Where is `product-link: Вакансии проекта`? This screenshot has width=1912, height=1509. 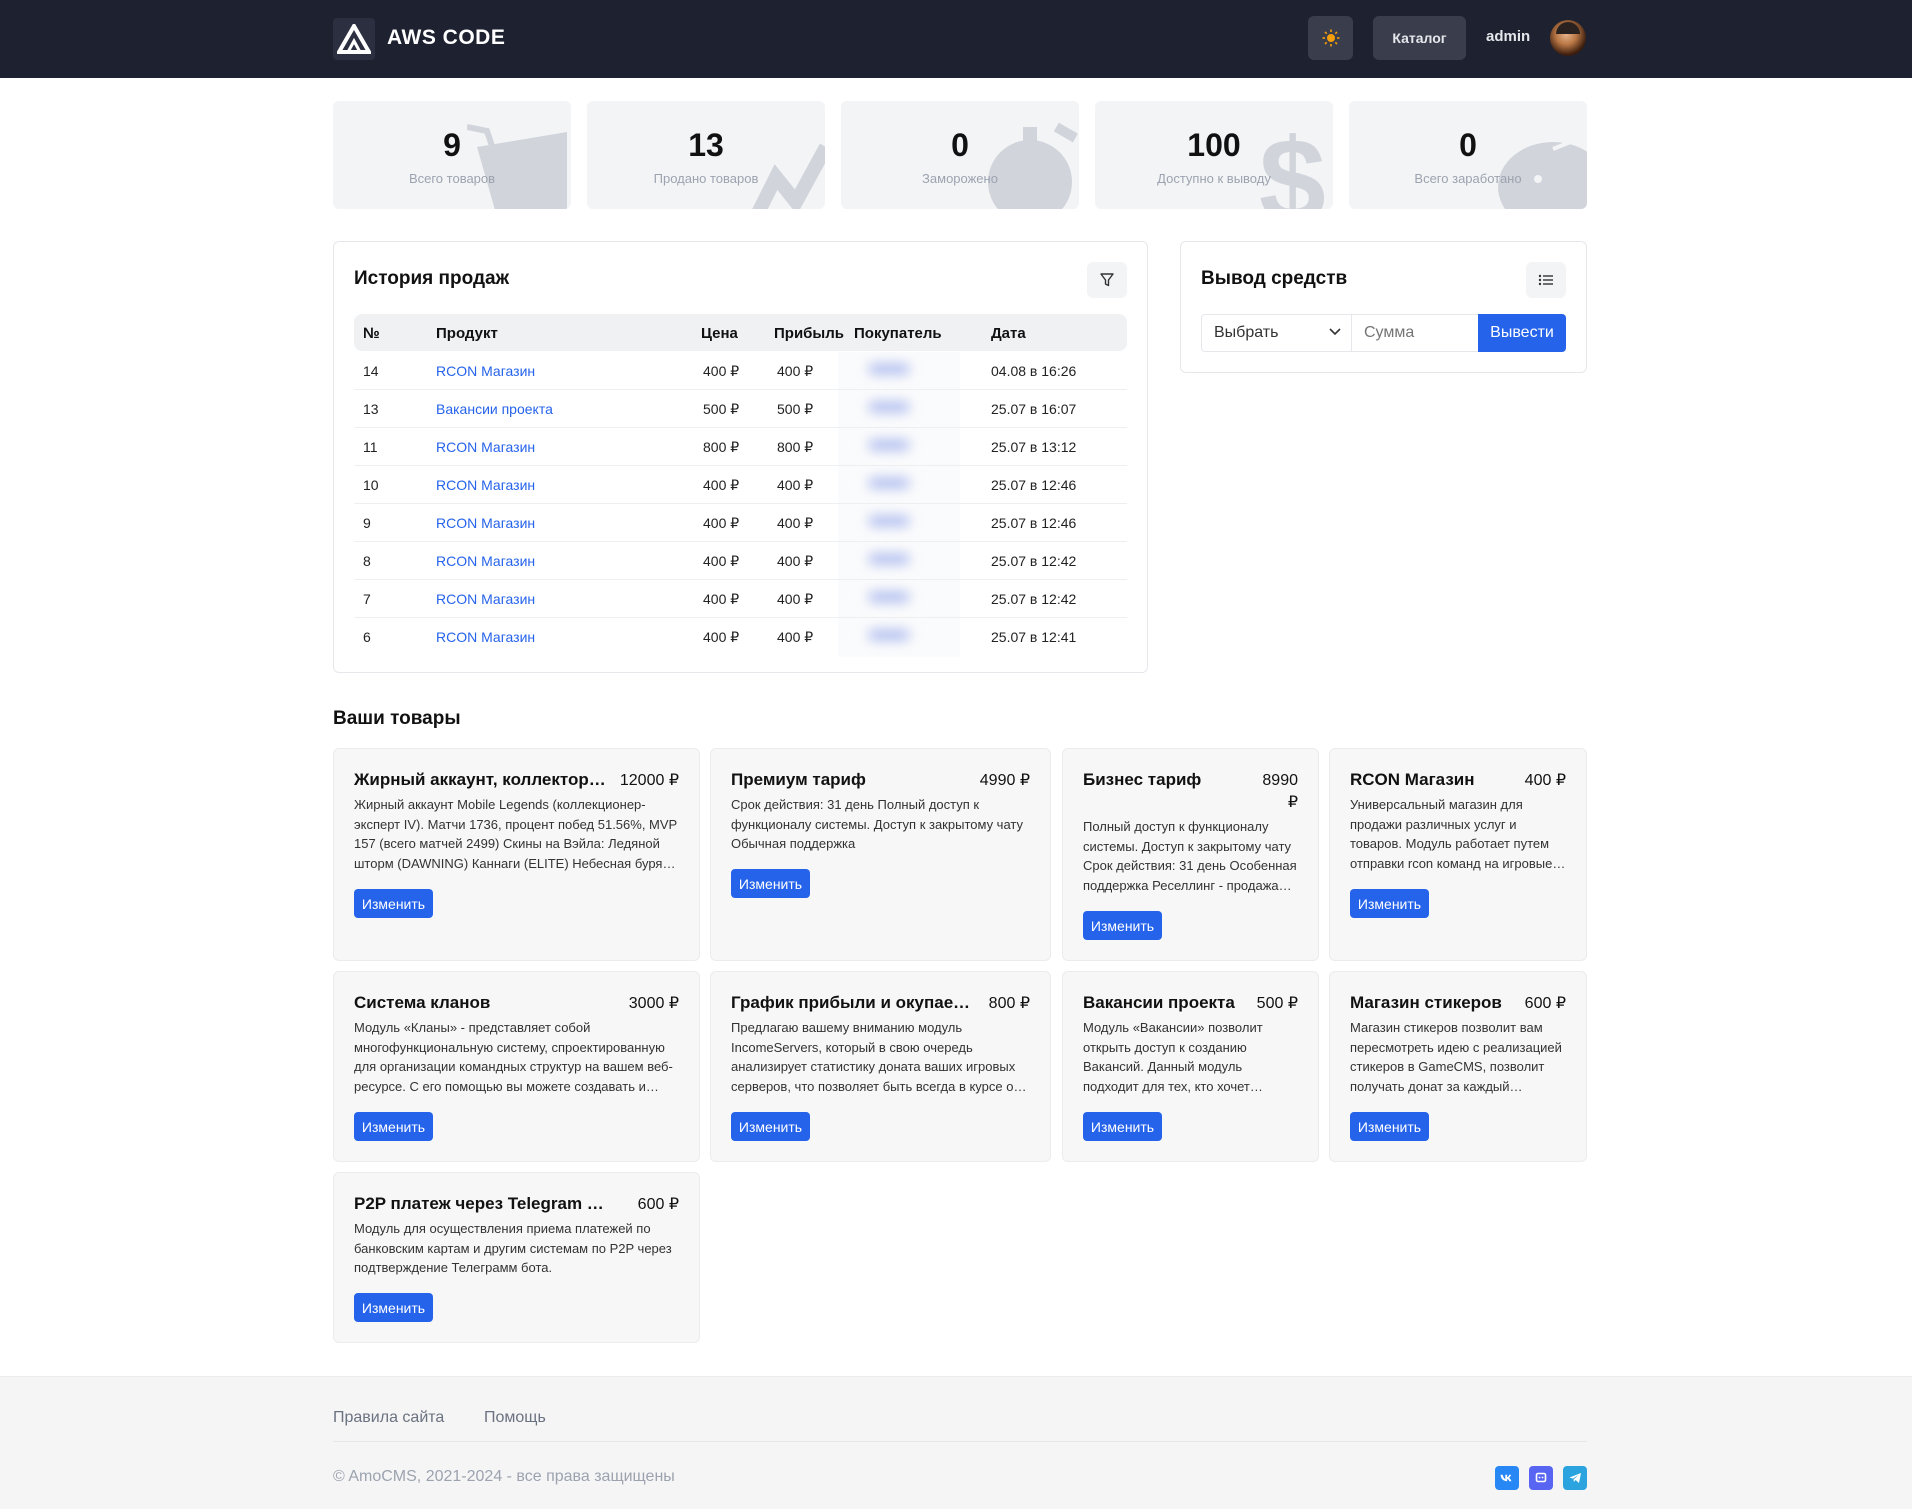 product-link: Вакансии проекта is located at coordinates (494, 409).